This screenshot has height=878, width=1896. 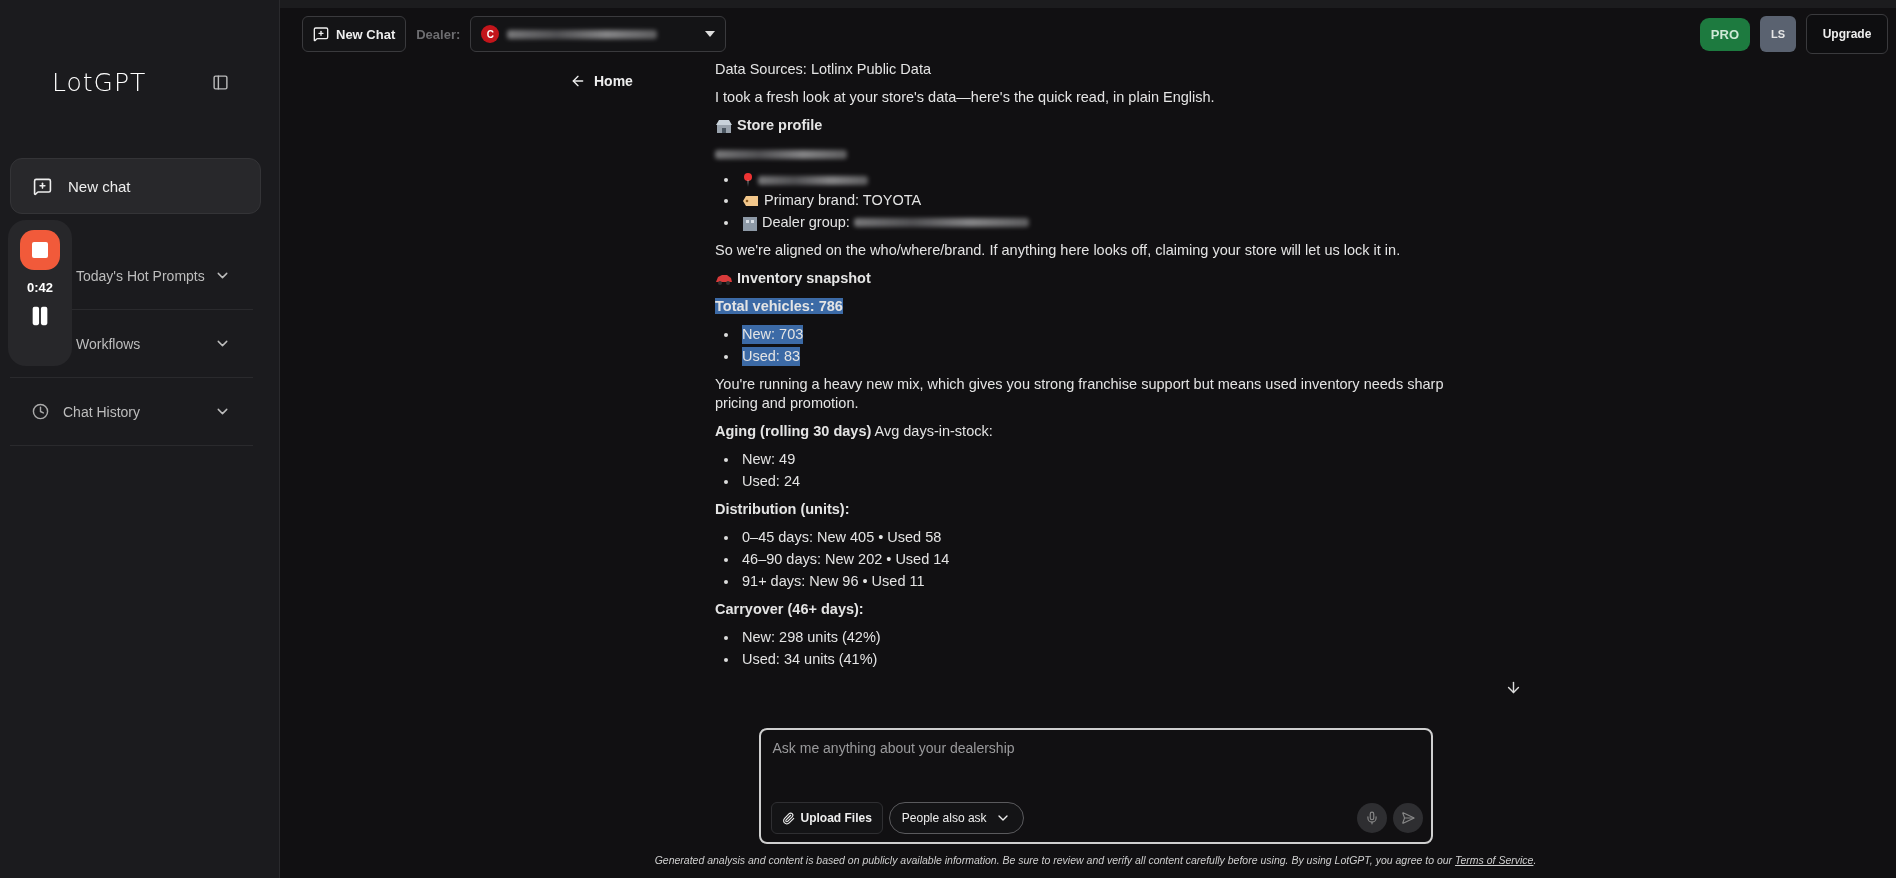 I want to click on list-item-text: New: 298 units (42%), so click(x=811, y=637).